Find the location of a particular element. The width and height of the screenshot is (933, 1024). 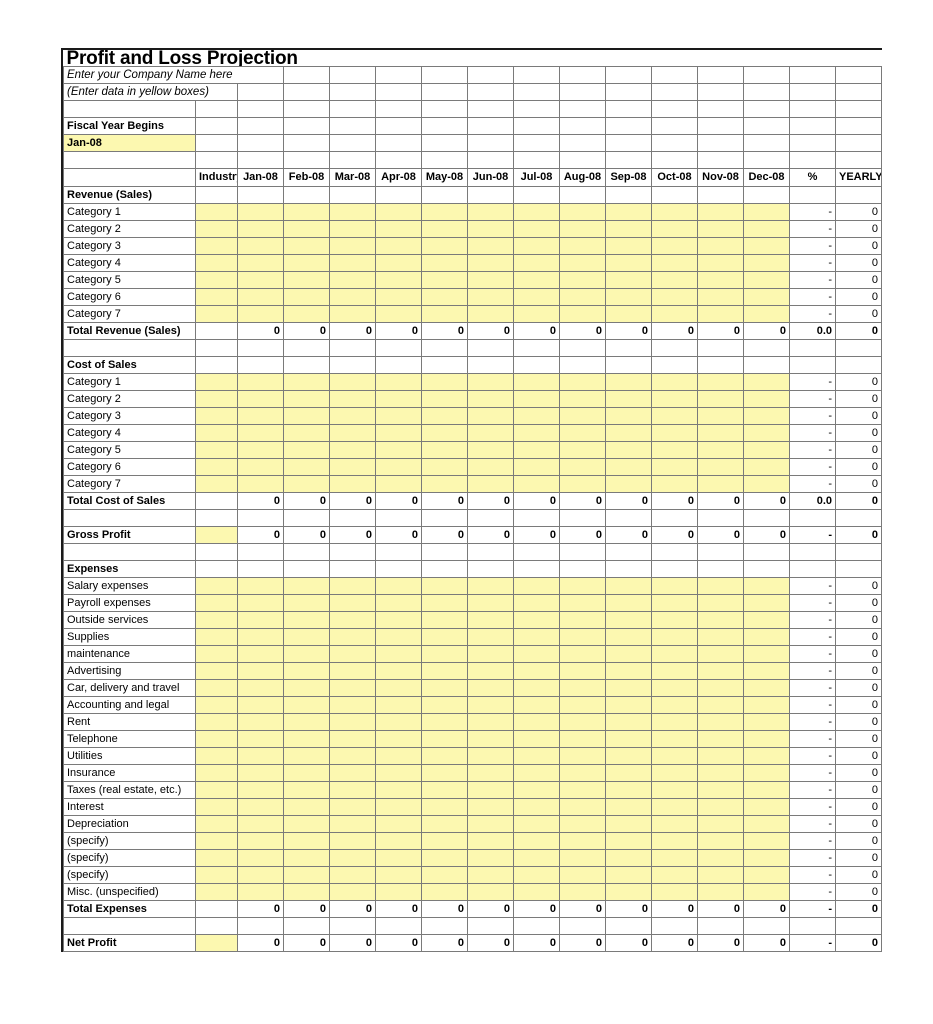

fiscal-year-input: Jan-08 is located at coordinates (129, 143).